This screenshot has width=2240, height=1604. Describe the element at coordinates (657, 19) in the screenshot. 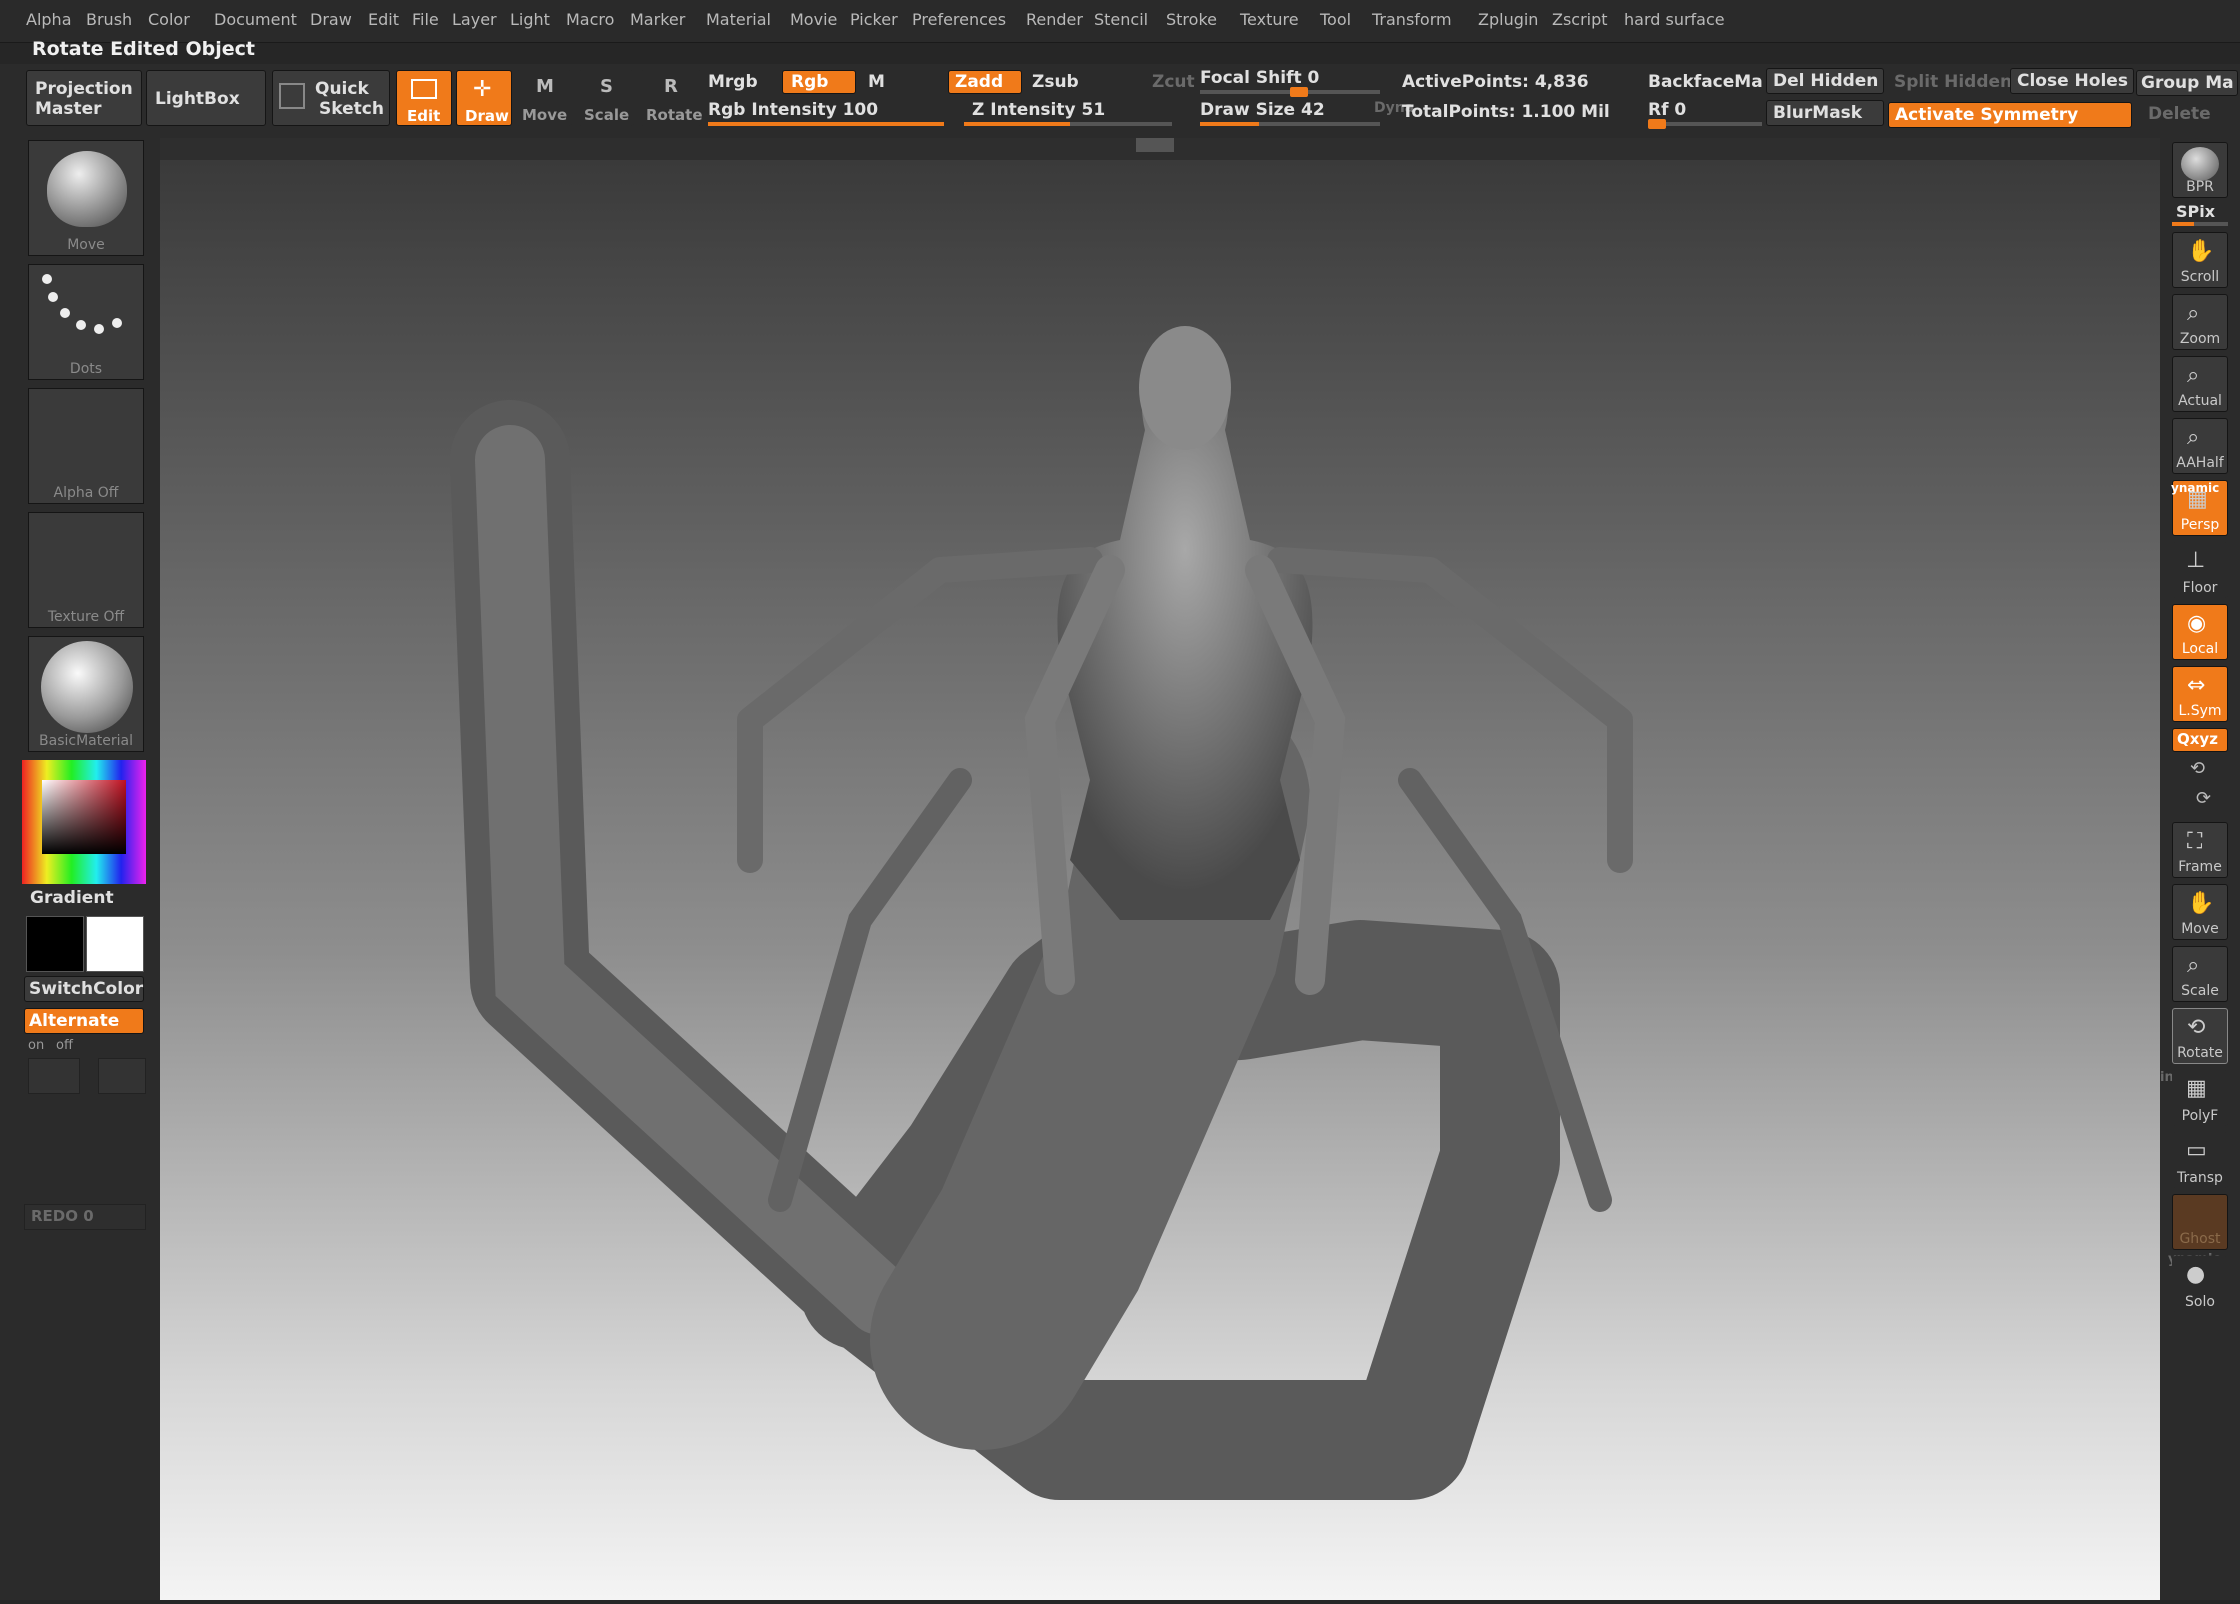

I see `menu-item-marker: Marker` at that location.